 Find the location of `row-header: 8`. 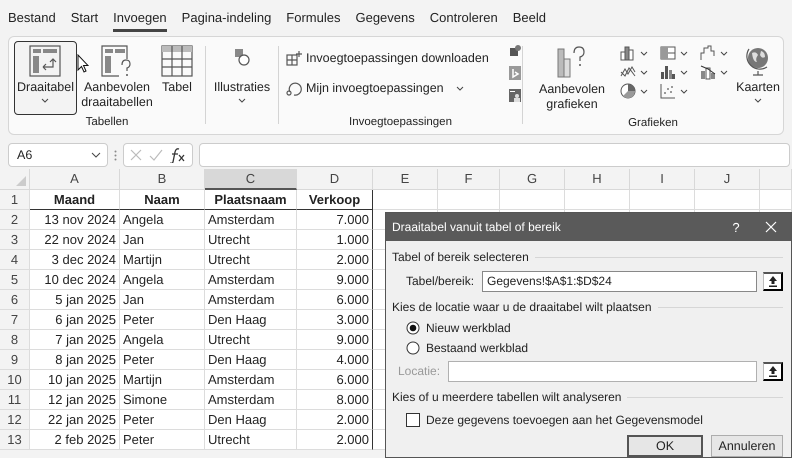

row-header: 8 is located at coordinates (15, 340).